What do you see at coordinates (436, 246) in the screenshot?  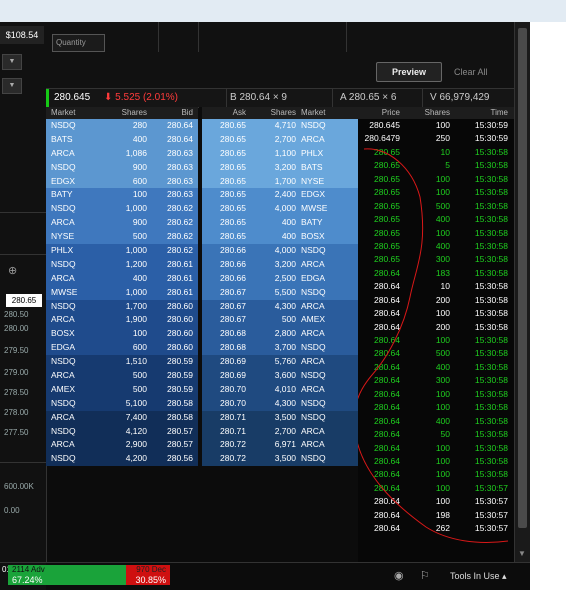 I see `trade-row: 280.65 400 15:30:58` at bounding box center [436, 246].